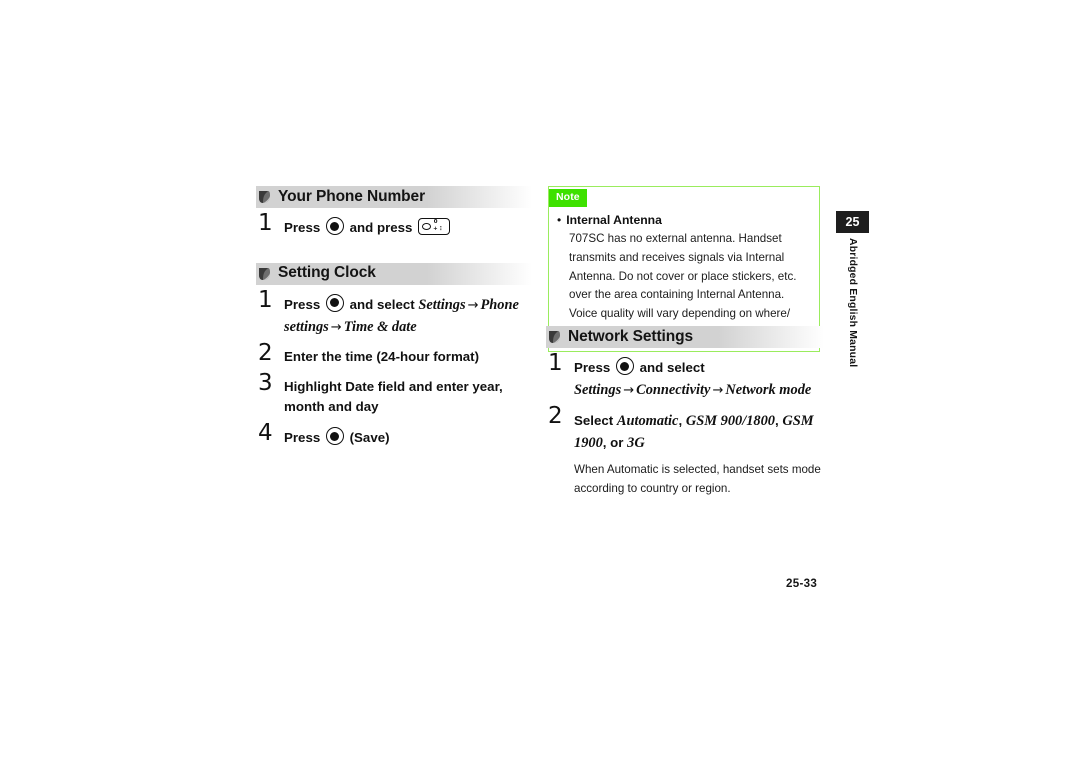 The image size is (1080, 763). I want to click on step-number: 3, so click(265, 382).